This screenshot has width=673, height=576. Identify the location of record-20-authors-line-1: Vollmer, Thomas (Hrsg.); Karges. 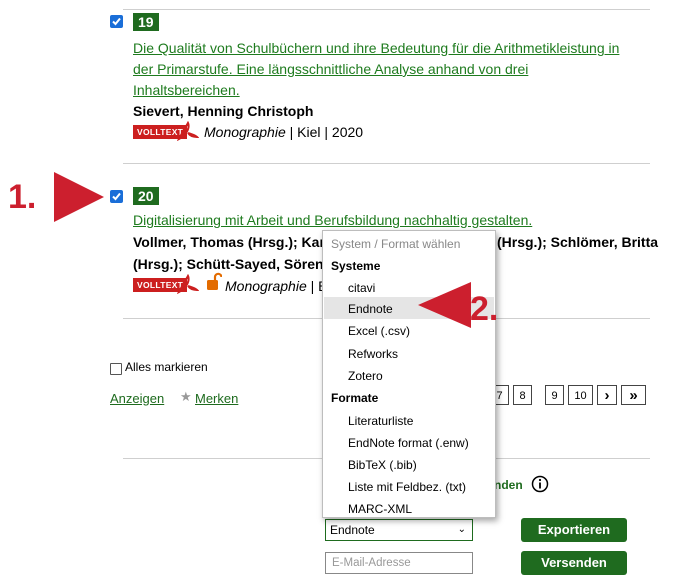
(241, 242).